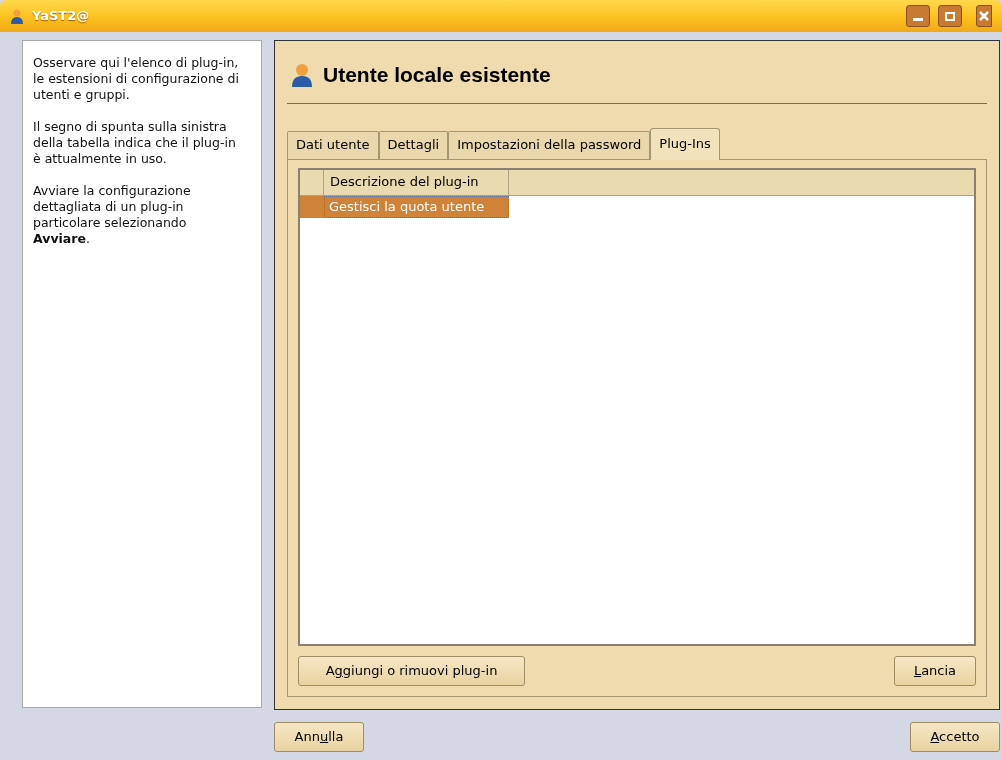 The image size is (1002, 760). What do you see at coordinates (685, 143) in the screenshot?
I see `tab: Plug-Ins` at bounding box center [685, 143].